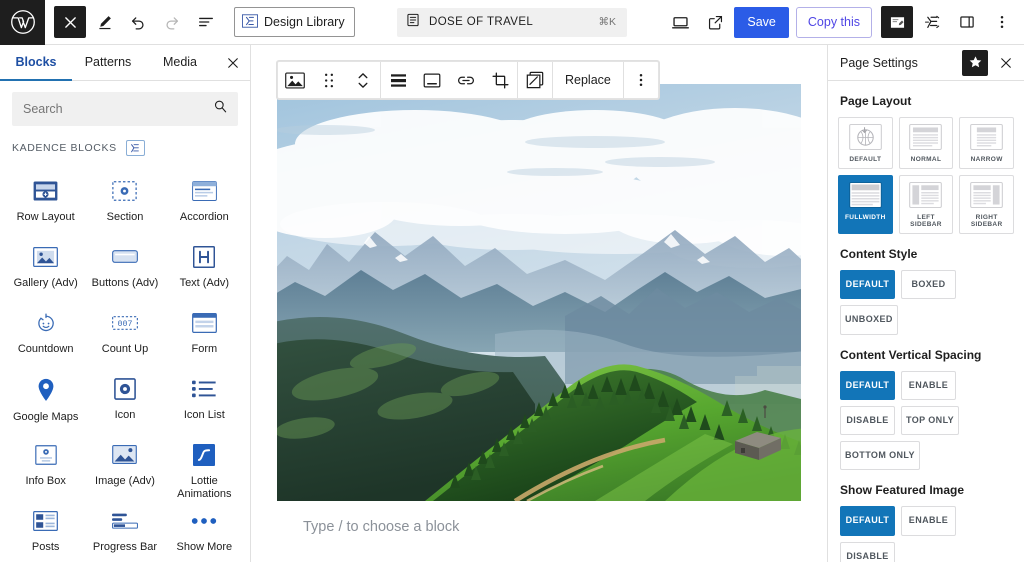 This screenshot has height=562, width=1024. Describe the element at coordinates (413, 22) in the screenshot. I see `document-icon` at that location.